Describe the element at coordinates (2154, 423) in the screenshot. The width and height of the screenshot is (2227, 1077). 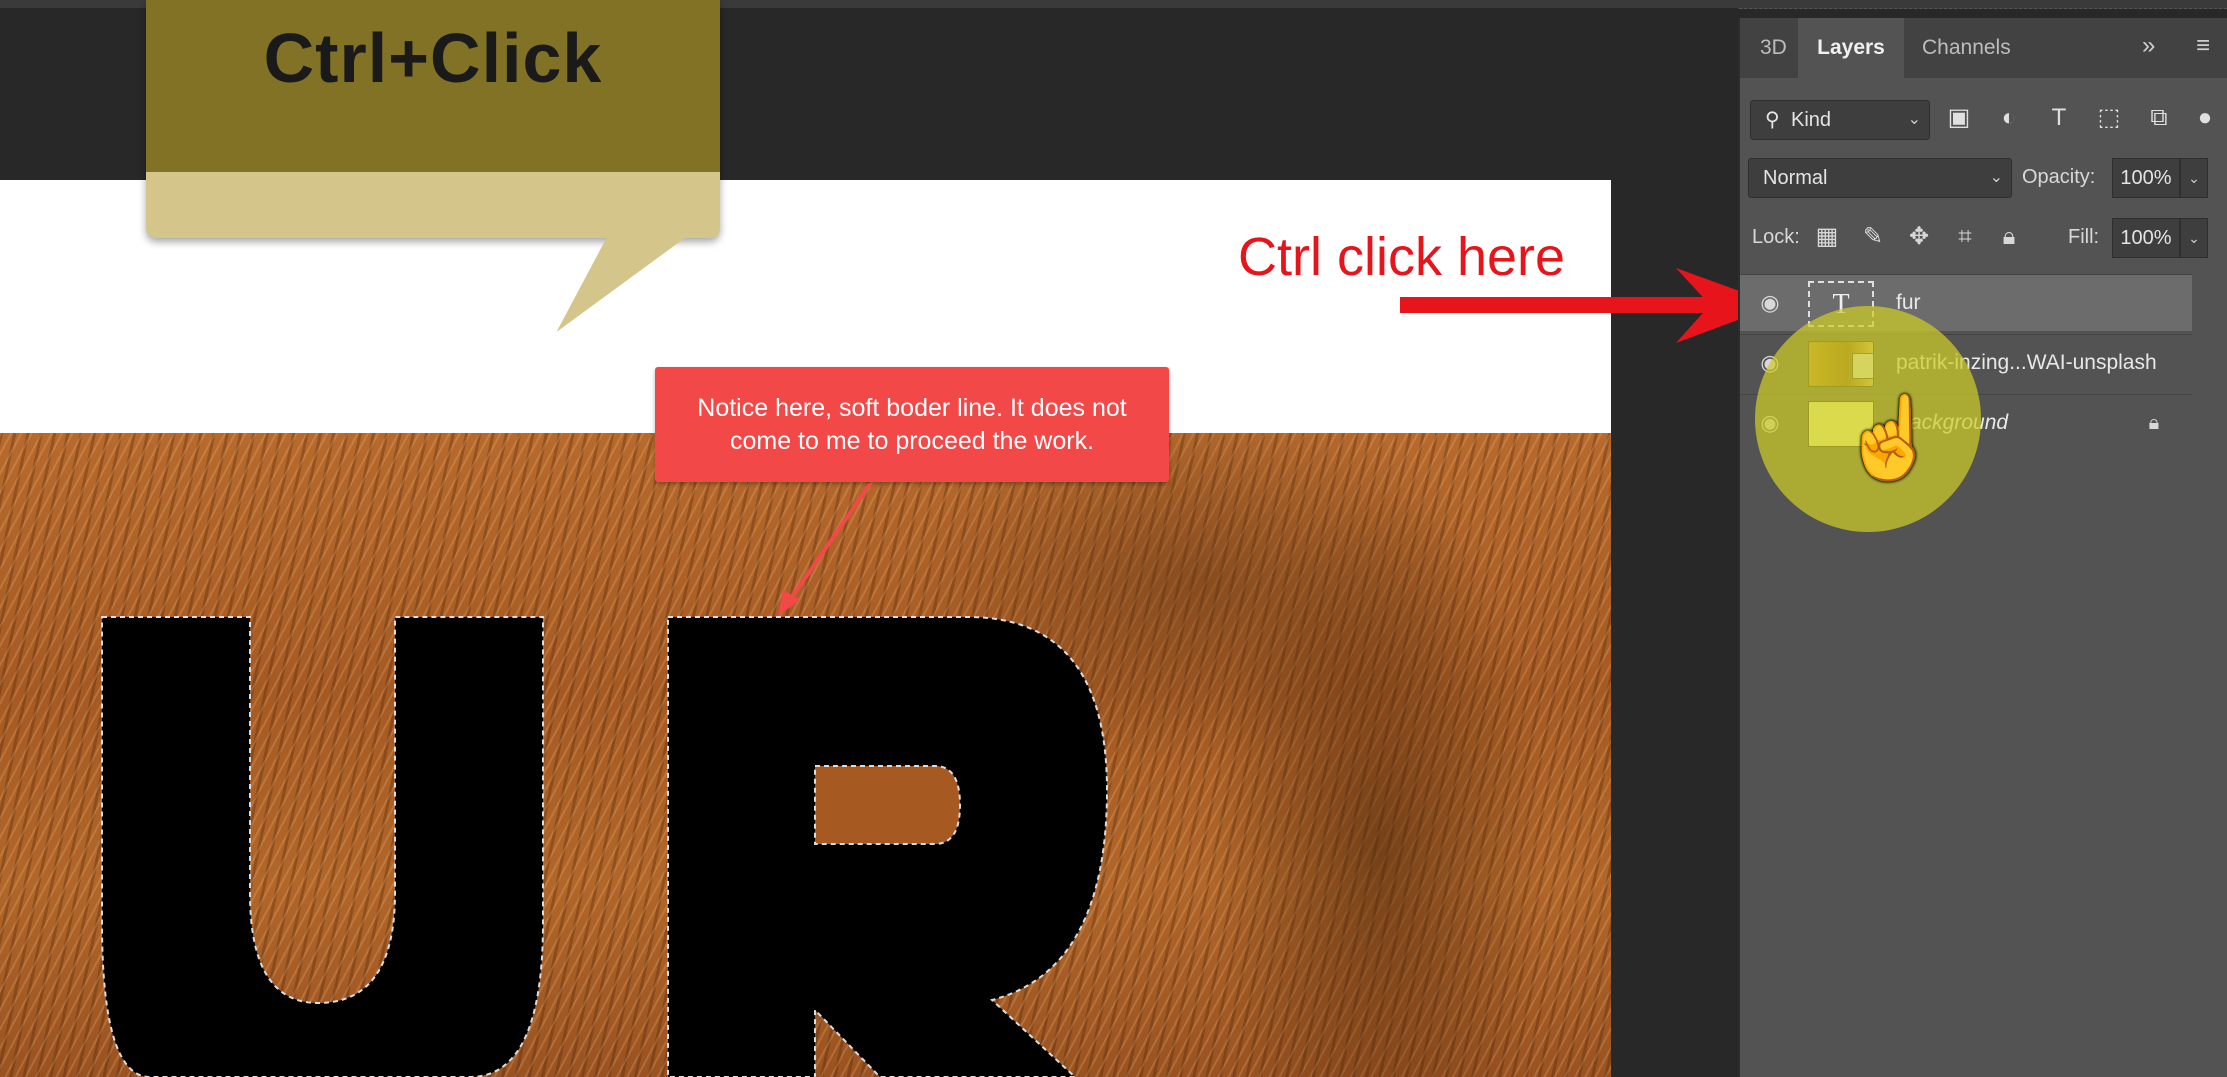
I see `layer-lock-icon: 🔒︎` at that location.